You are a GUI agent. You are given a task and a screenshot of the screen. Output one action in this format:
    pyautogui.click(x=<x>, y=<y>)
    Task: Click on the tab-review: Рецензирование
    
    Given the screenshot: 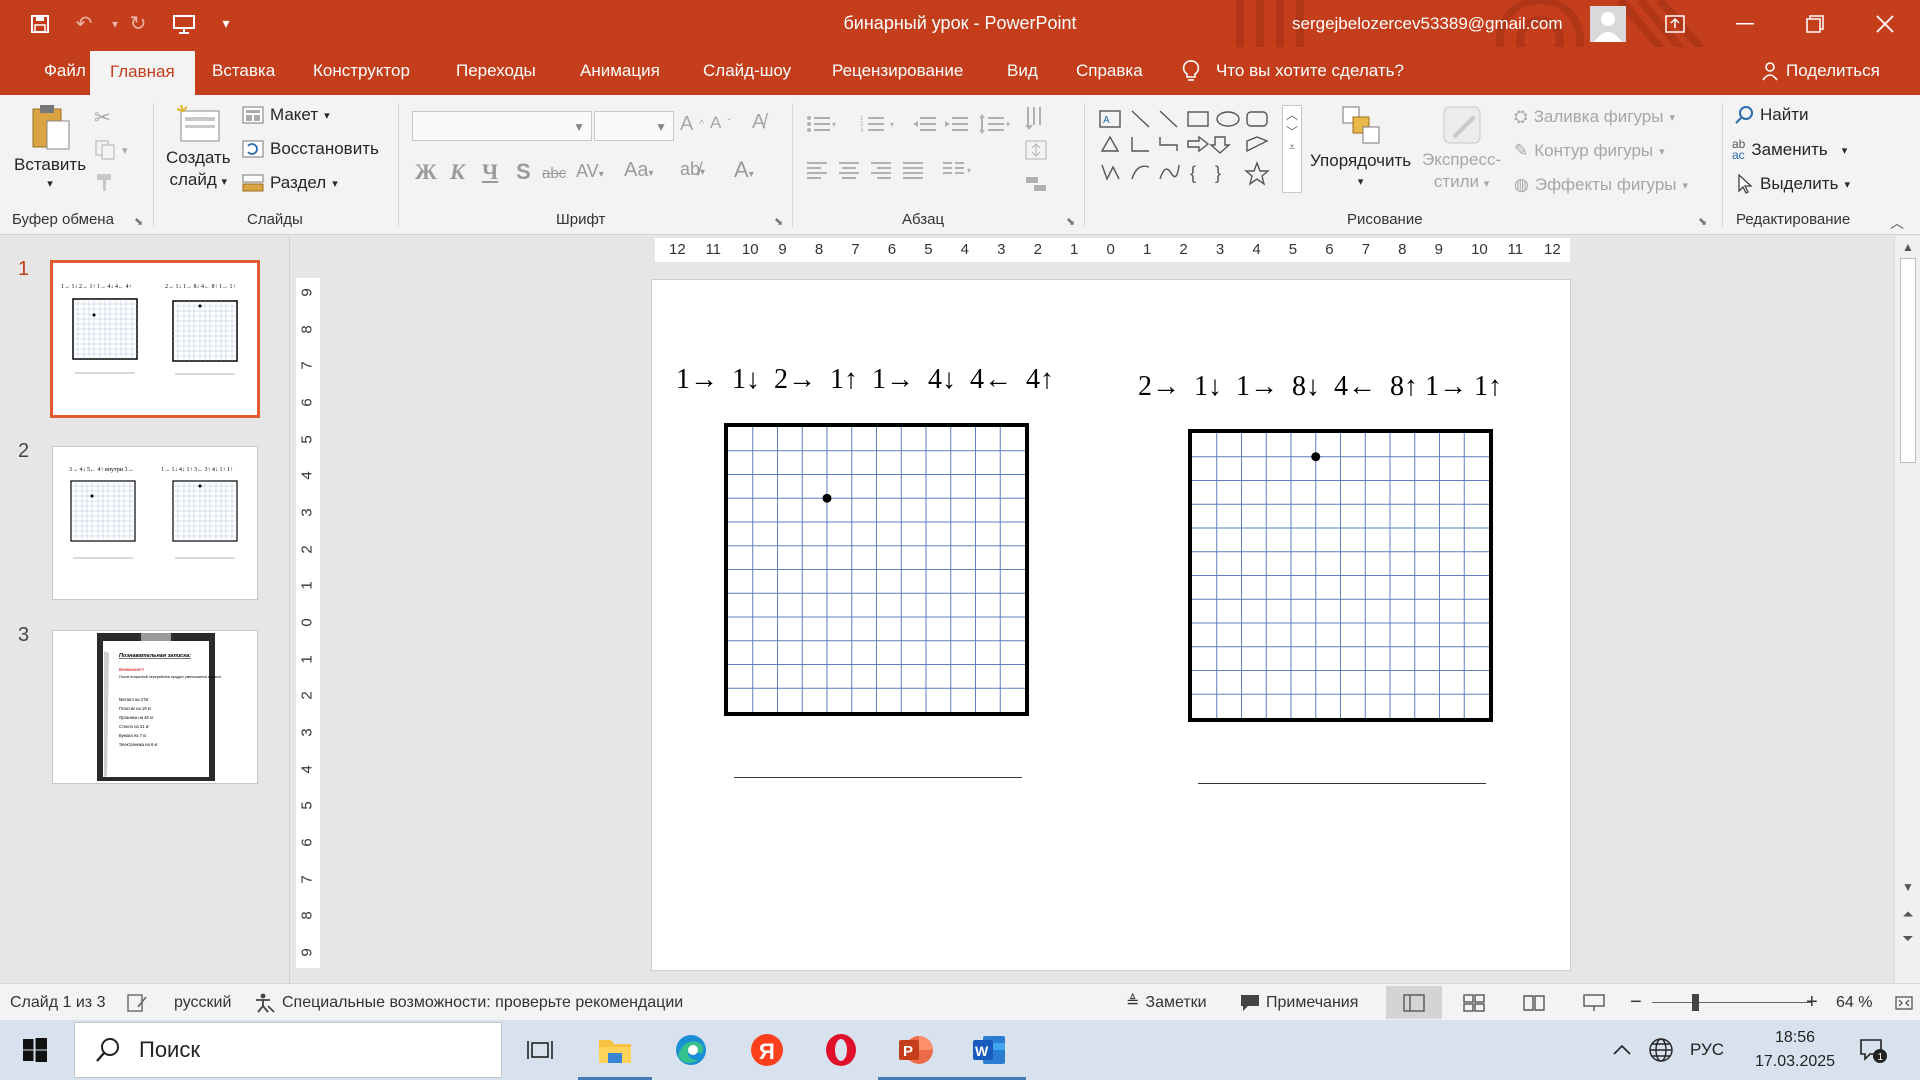 What is the action you would take?
    pyautogui.click(x=897, y=71)
    